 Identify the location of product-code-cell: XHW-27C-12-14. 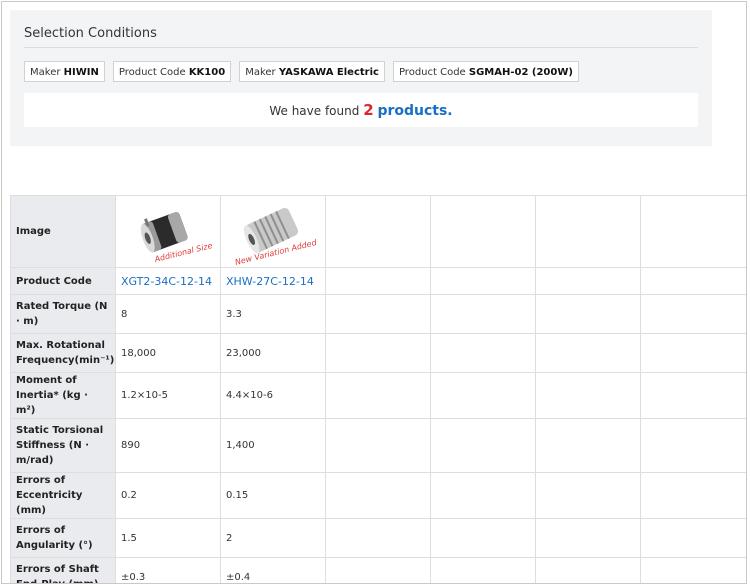
(273, 281).